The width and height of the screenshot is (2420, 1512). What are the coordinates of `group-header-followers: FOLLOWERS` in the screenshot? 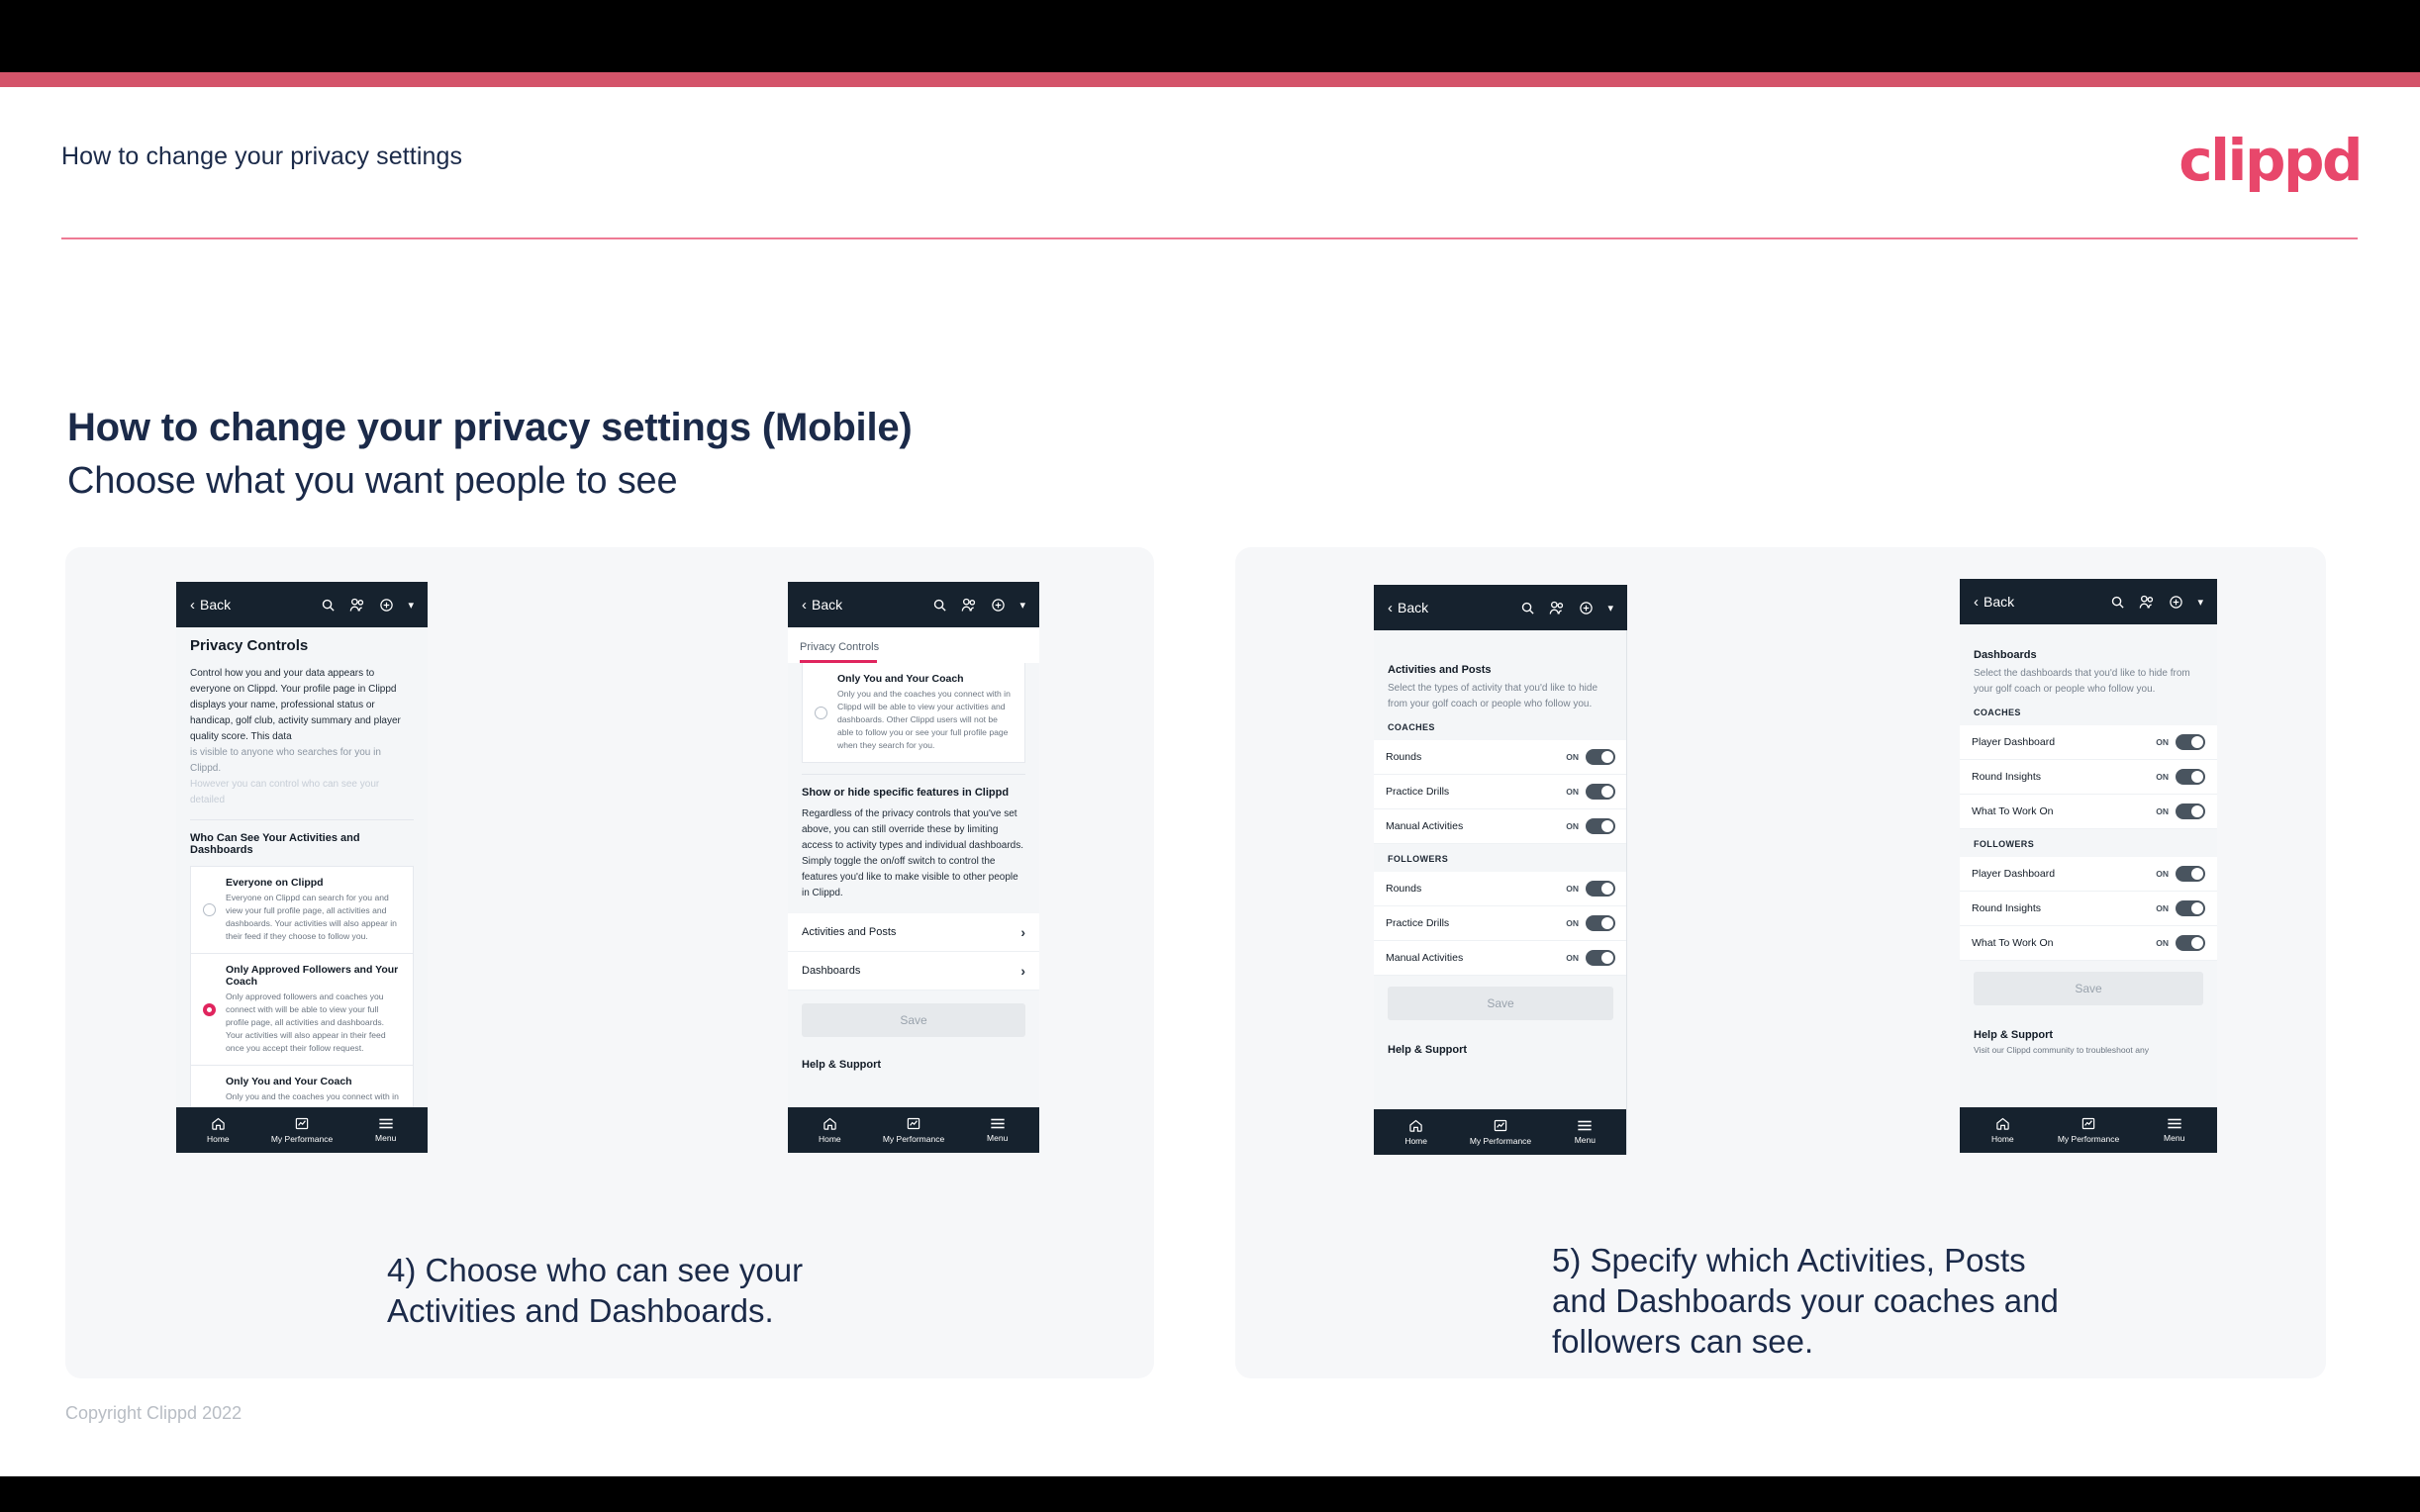 It's located at (1418, 859).